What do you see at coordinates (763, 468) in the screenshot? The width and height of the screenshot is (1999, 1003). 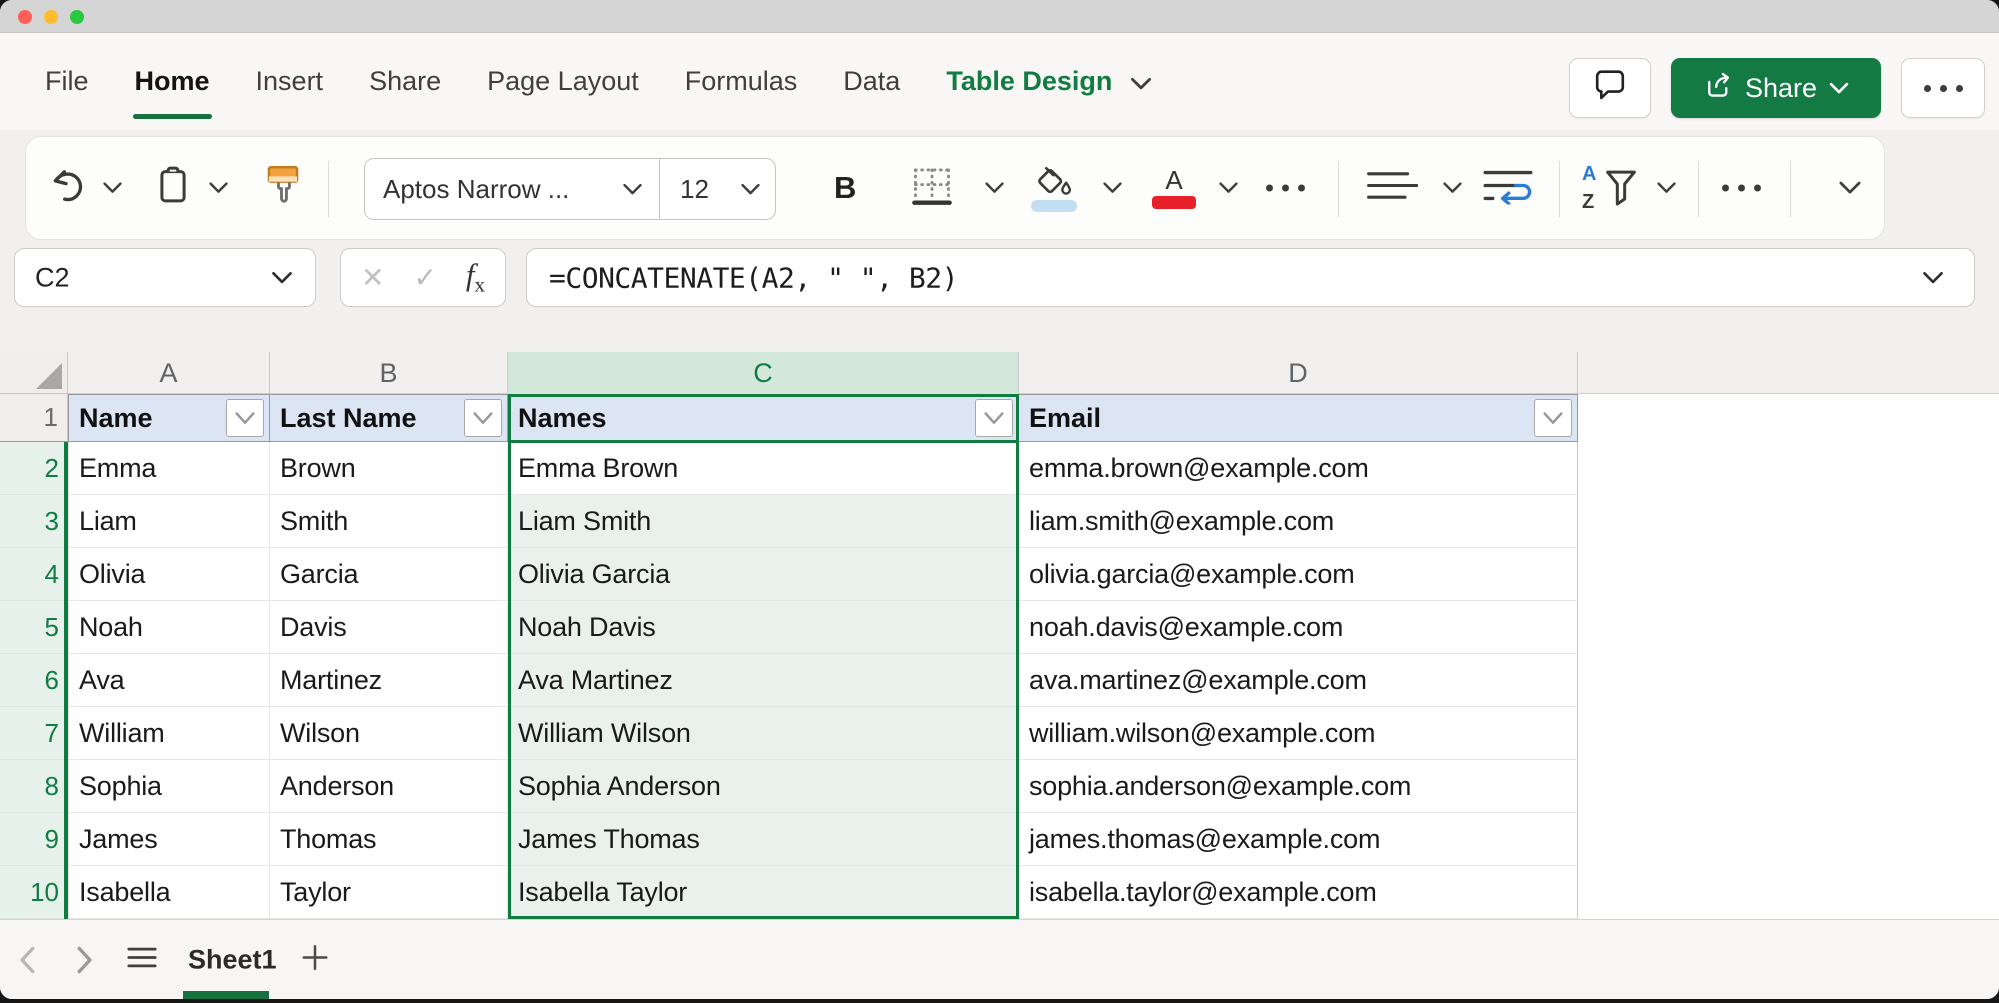 I see `cell-C2: Emma Brown` at bounding box center [763, 468].